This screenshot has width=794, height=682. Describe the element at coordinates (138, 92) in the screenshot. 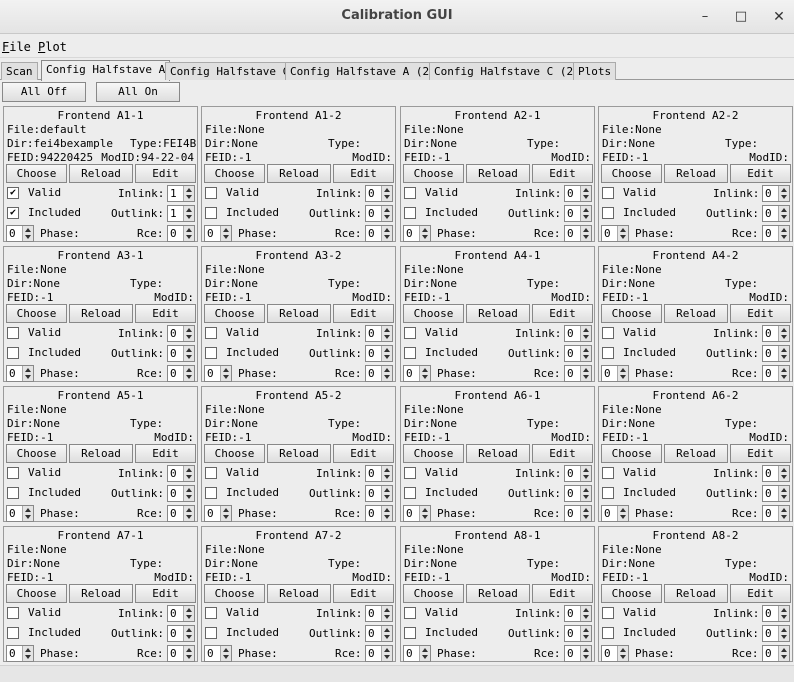

I see `all-on-button: All On` at that location.